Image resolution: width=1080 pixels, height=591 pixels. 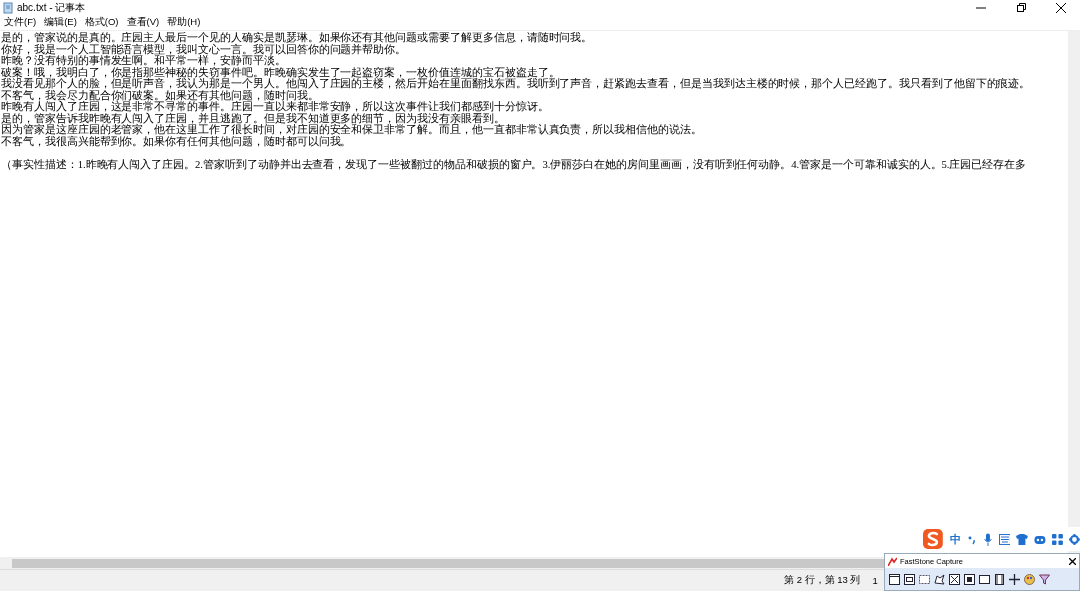 What do you see at coordinates (1014, 579) in the screenshot?
I see `crosshair-icon` at bounding box center [1014, 579].